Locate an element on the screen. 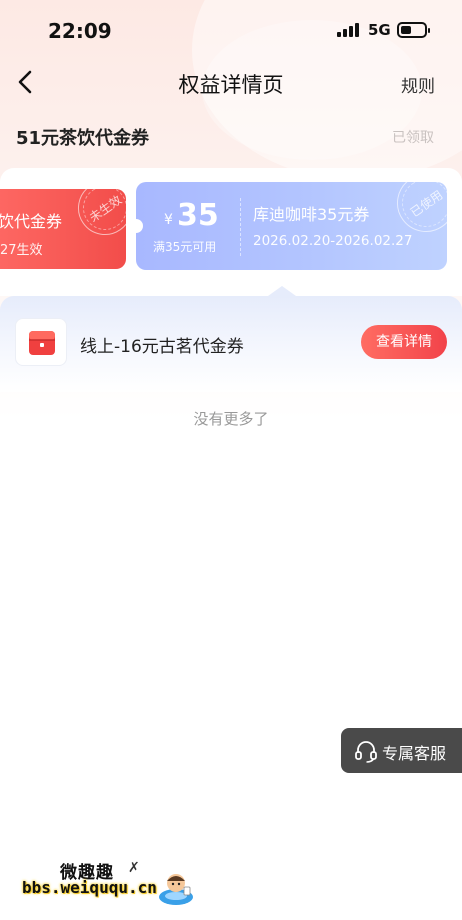 This screenshot has width=462, height=920. mascot-icon is located at coordinates (176, 889).